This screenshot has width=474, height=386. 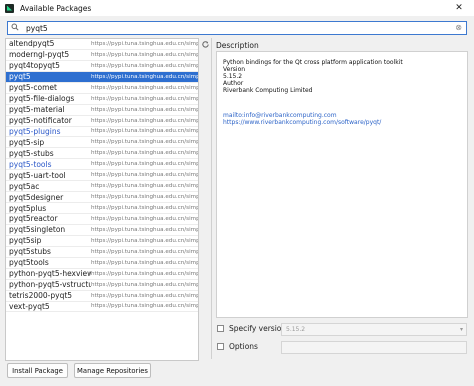 What do you see at coordinates (251, 328) in the screenshot?
I see `specify-version-option: Specify version` at bounding box center [251, 328].